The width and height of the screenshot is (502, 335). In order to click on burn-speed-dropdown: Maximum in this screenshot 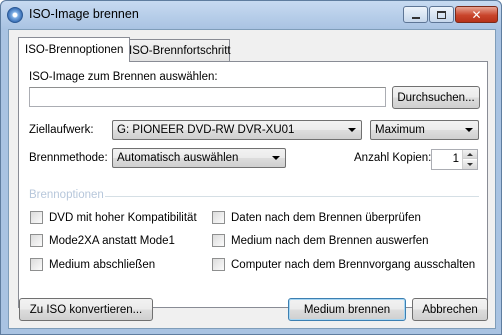, I will do `click(424, 130)`.